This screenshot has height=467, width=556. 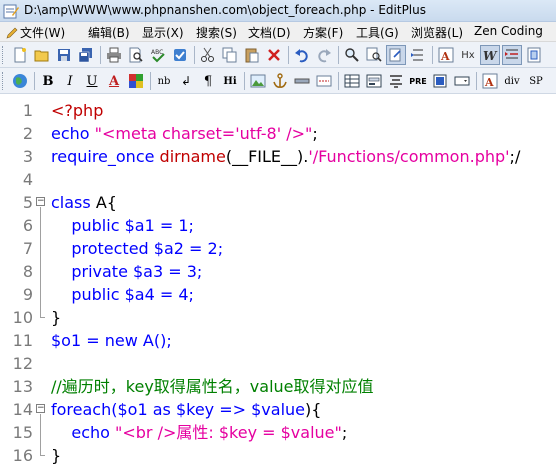 What do you see at coordinates (77, 110) in the screenshot?
I see `code-token: <?php` at bounding box center [77, 110].